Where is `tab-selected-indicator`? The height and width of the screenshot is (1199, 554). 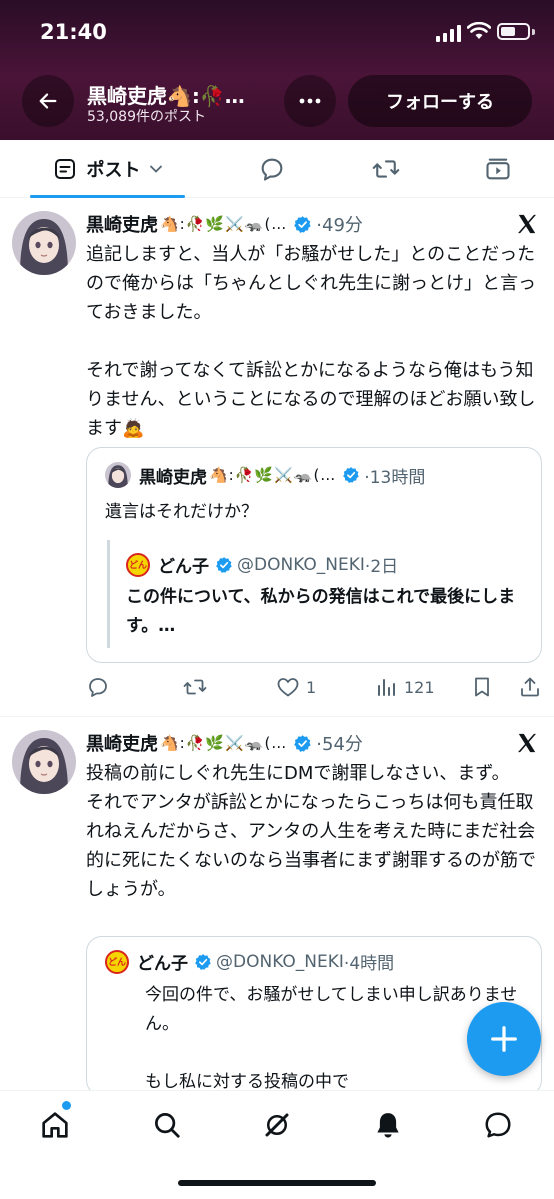
tab-selected-indicator is located at coordinates (107, 196).